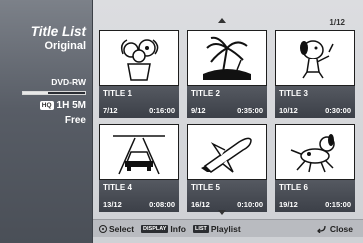 The image size is (363, 243). Describe the element at coordinates (139, 102) in the screenshot. I see `title-info: TITLE 1 7/12 0:16:00` at that location.